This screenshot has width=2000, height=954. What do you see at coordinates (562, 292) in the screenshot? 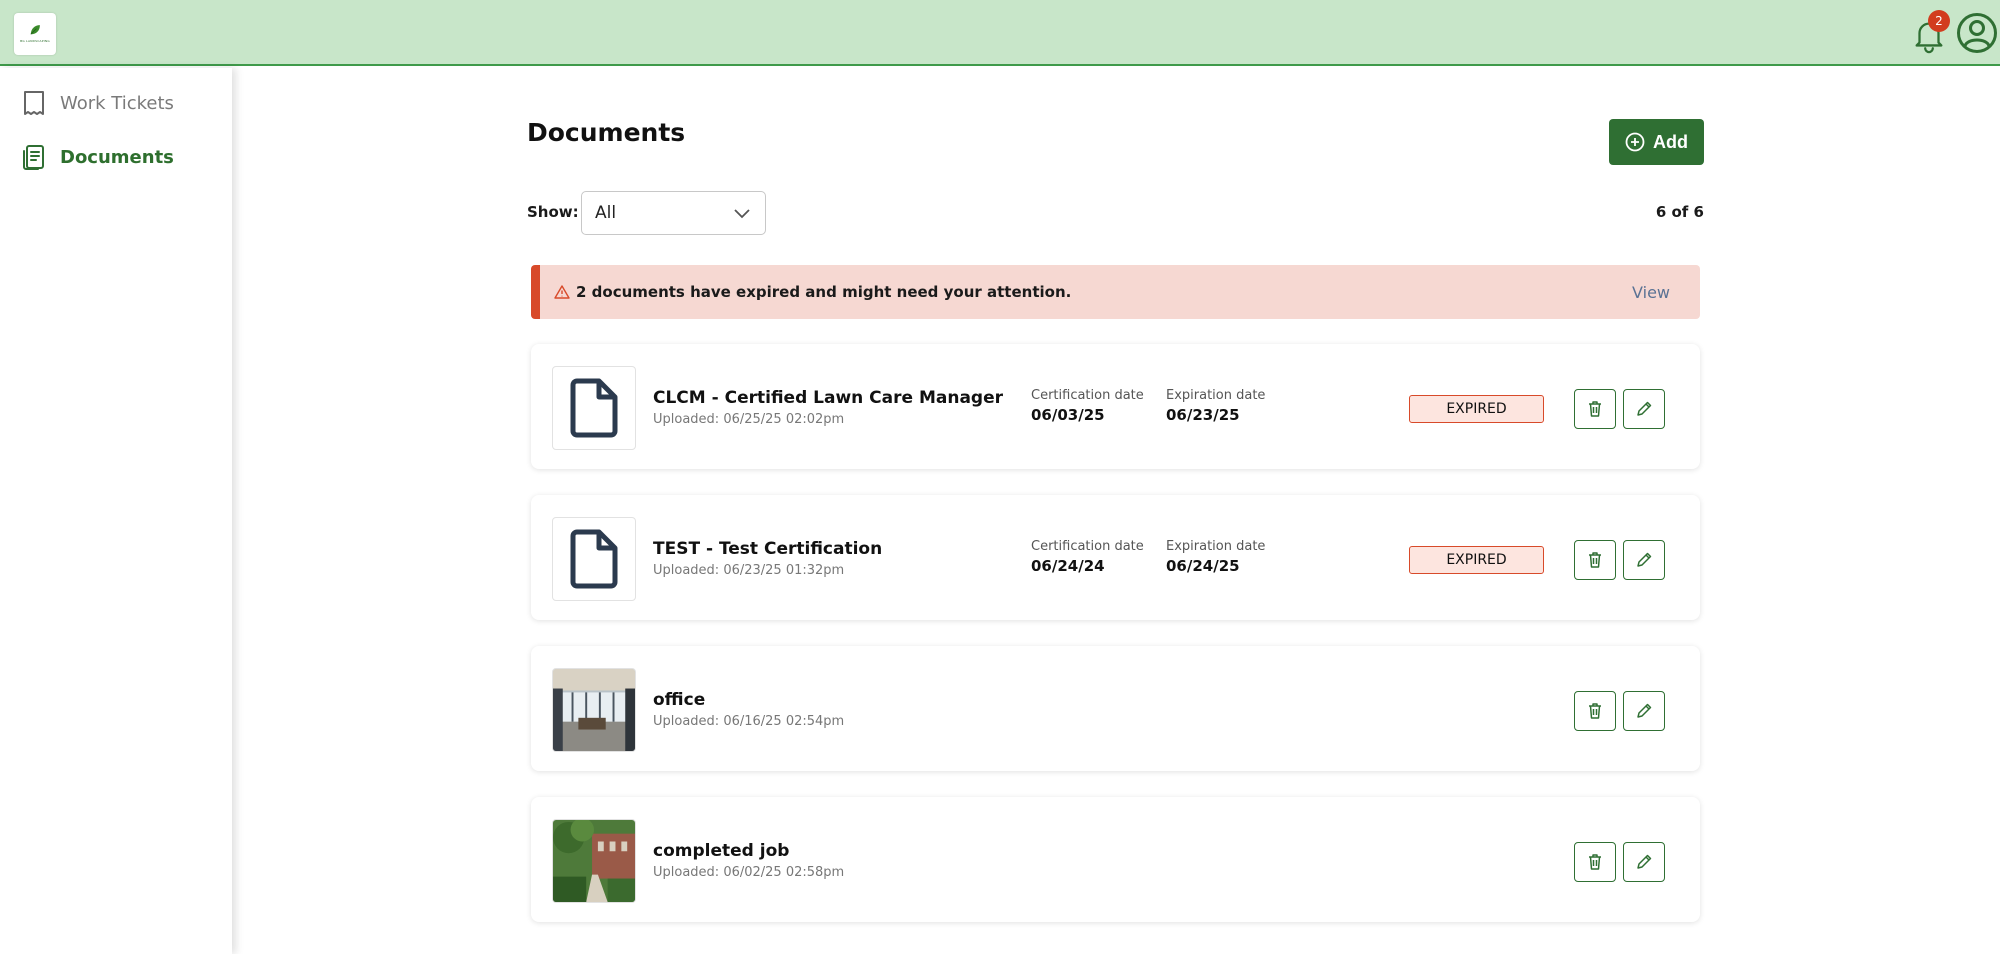
I see `warning-icon` at bounding box center [562, 292].